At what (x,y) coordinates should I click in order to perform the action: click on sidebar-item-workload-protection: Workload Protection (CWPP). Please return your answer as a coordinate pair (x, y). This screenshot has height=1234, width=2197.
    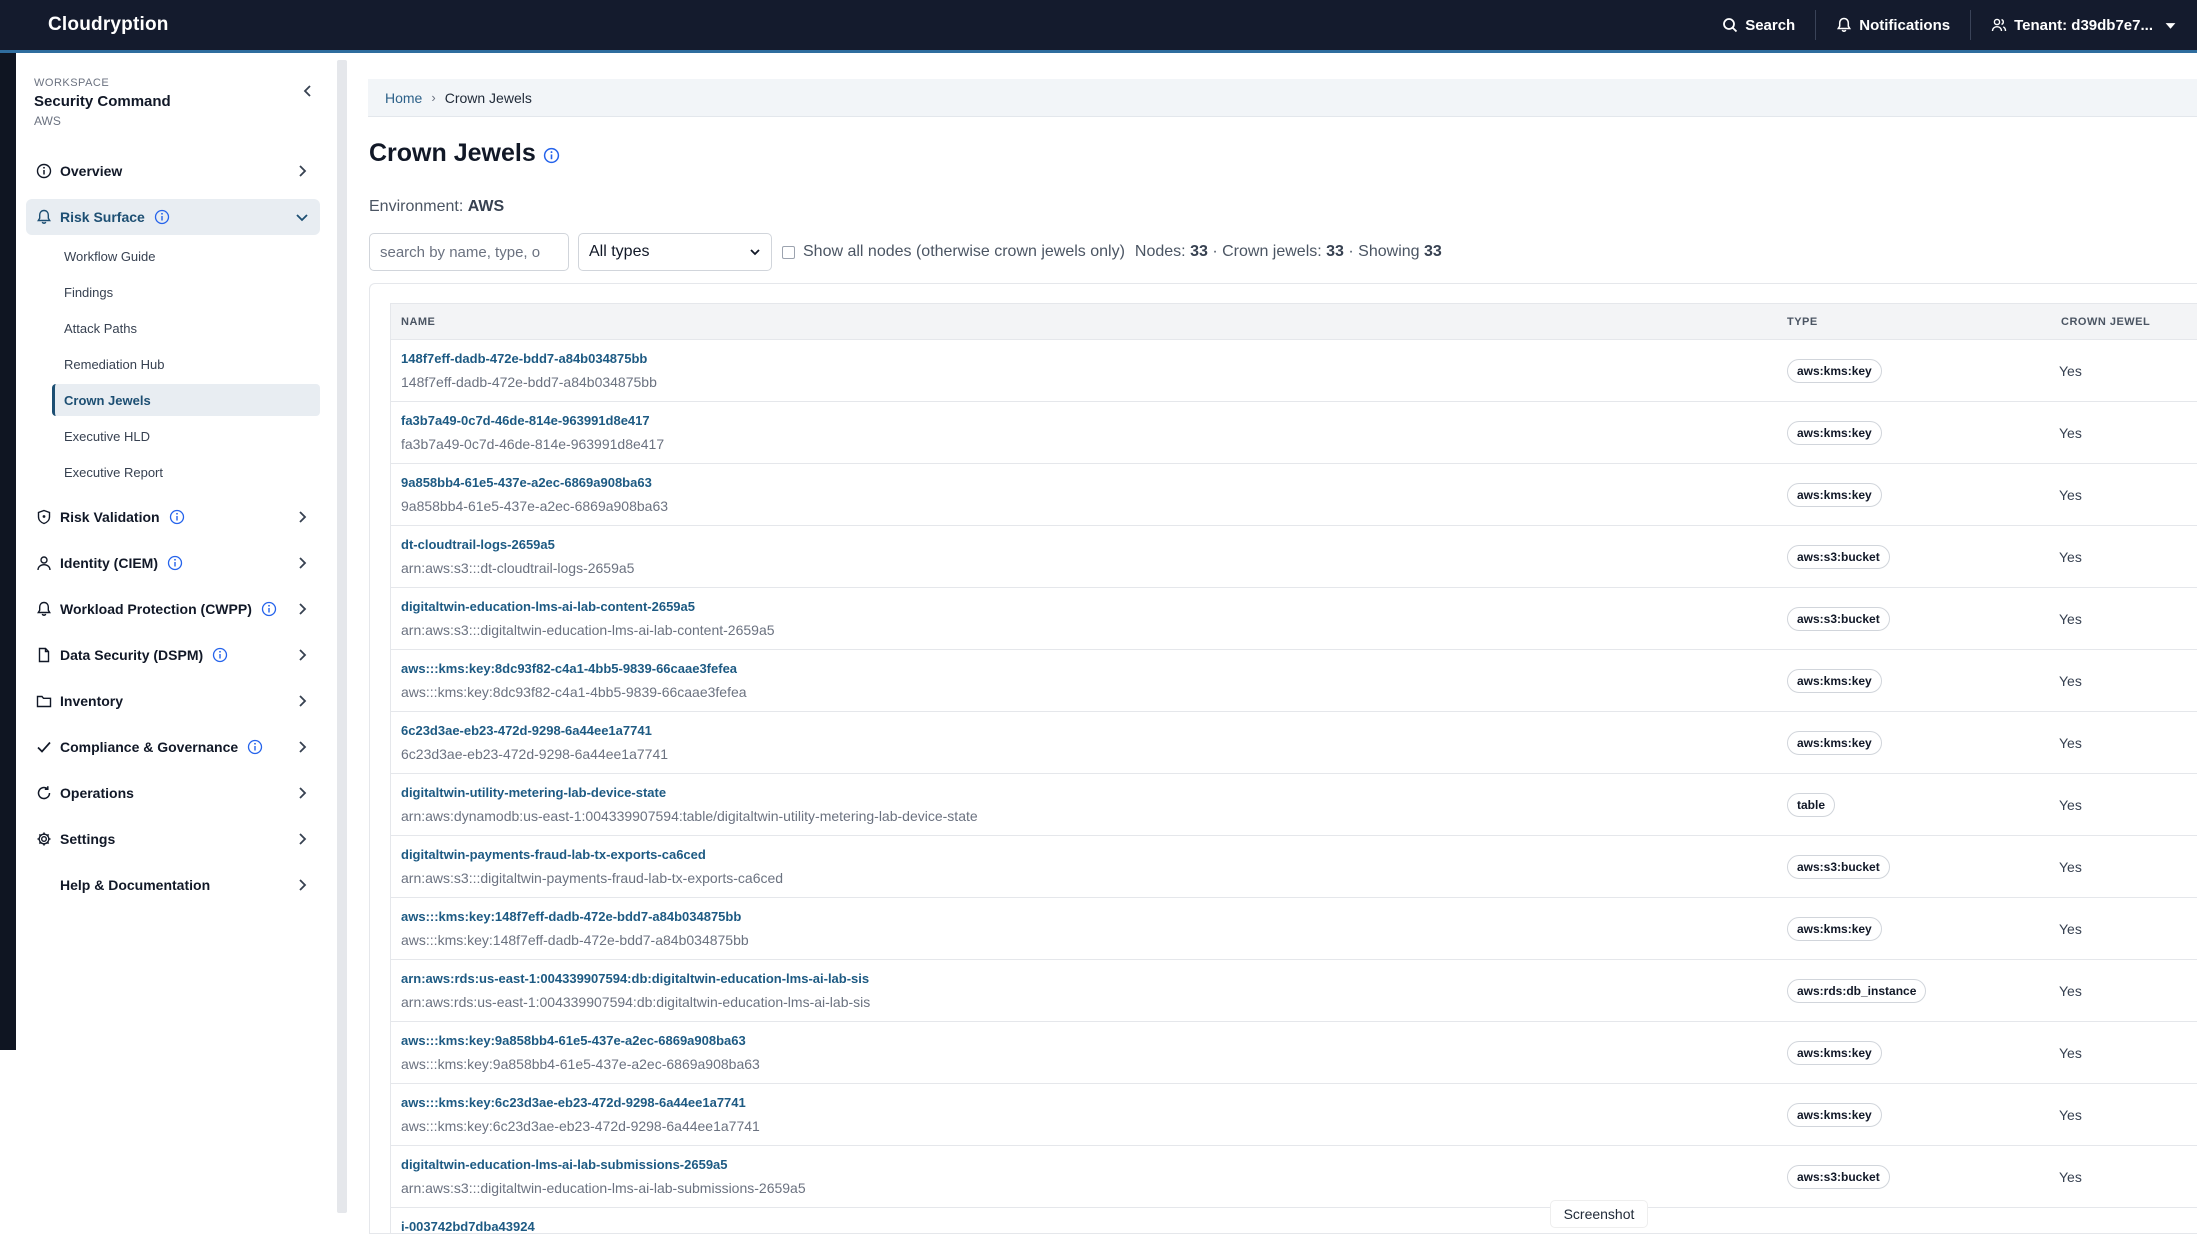
    Looking at the image, I should click on (173, 609).